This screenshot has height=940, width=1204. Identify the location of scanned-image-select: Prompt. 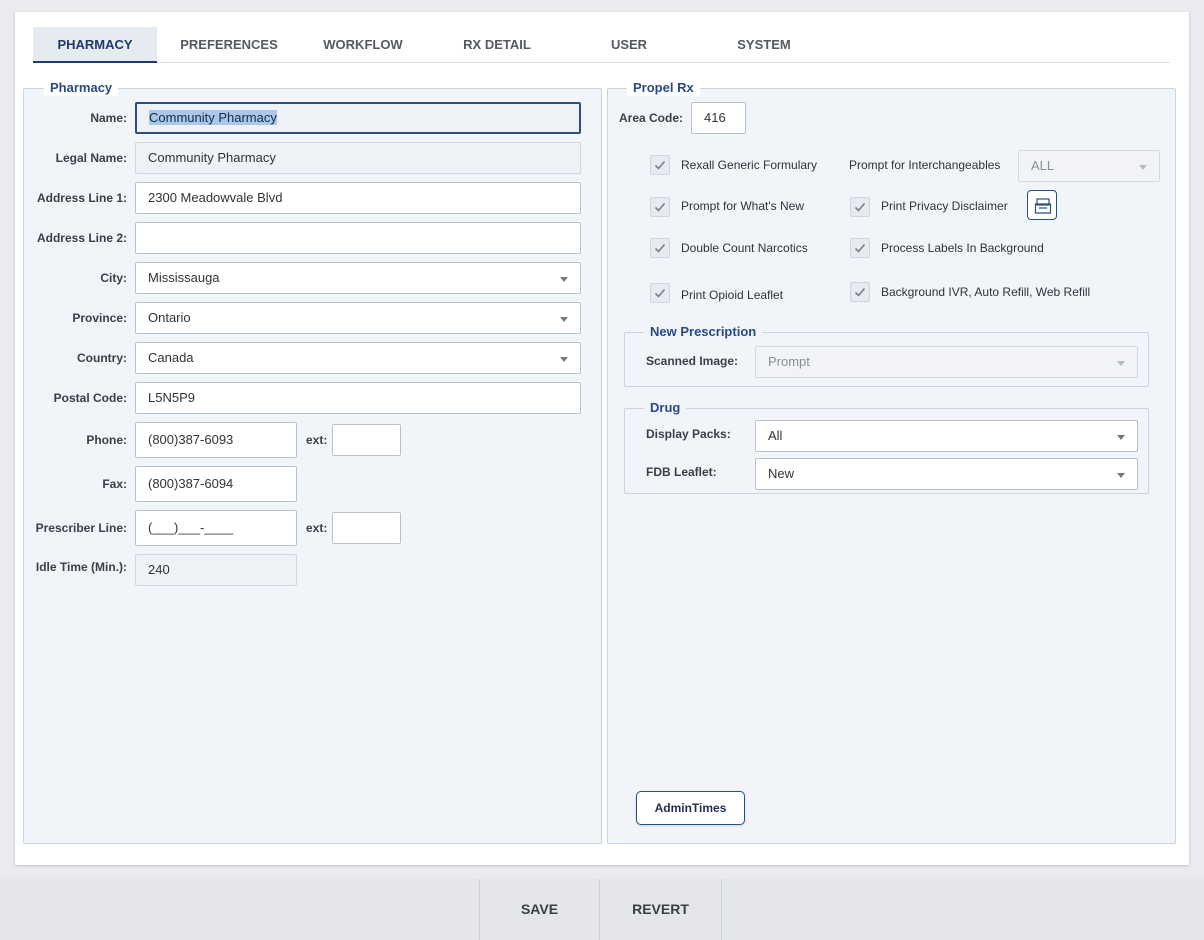
(946, 362).